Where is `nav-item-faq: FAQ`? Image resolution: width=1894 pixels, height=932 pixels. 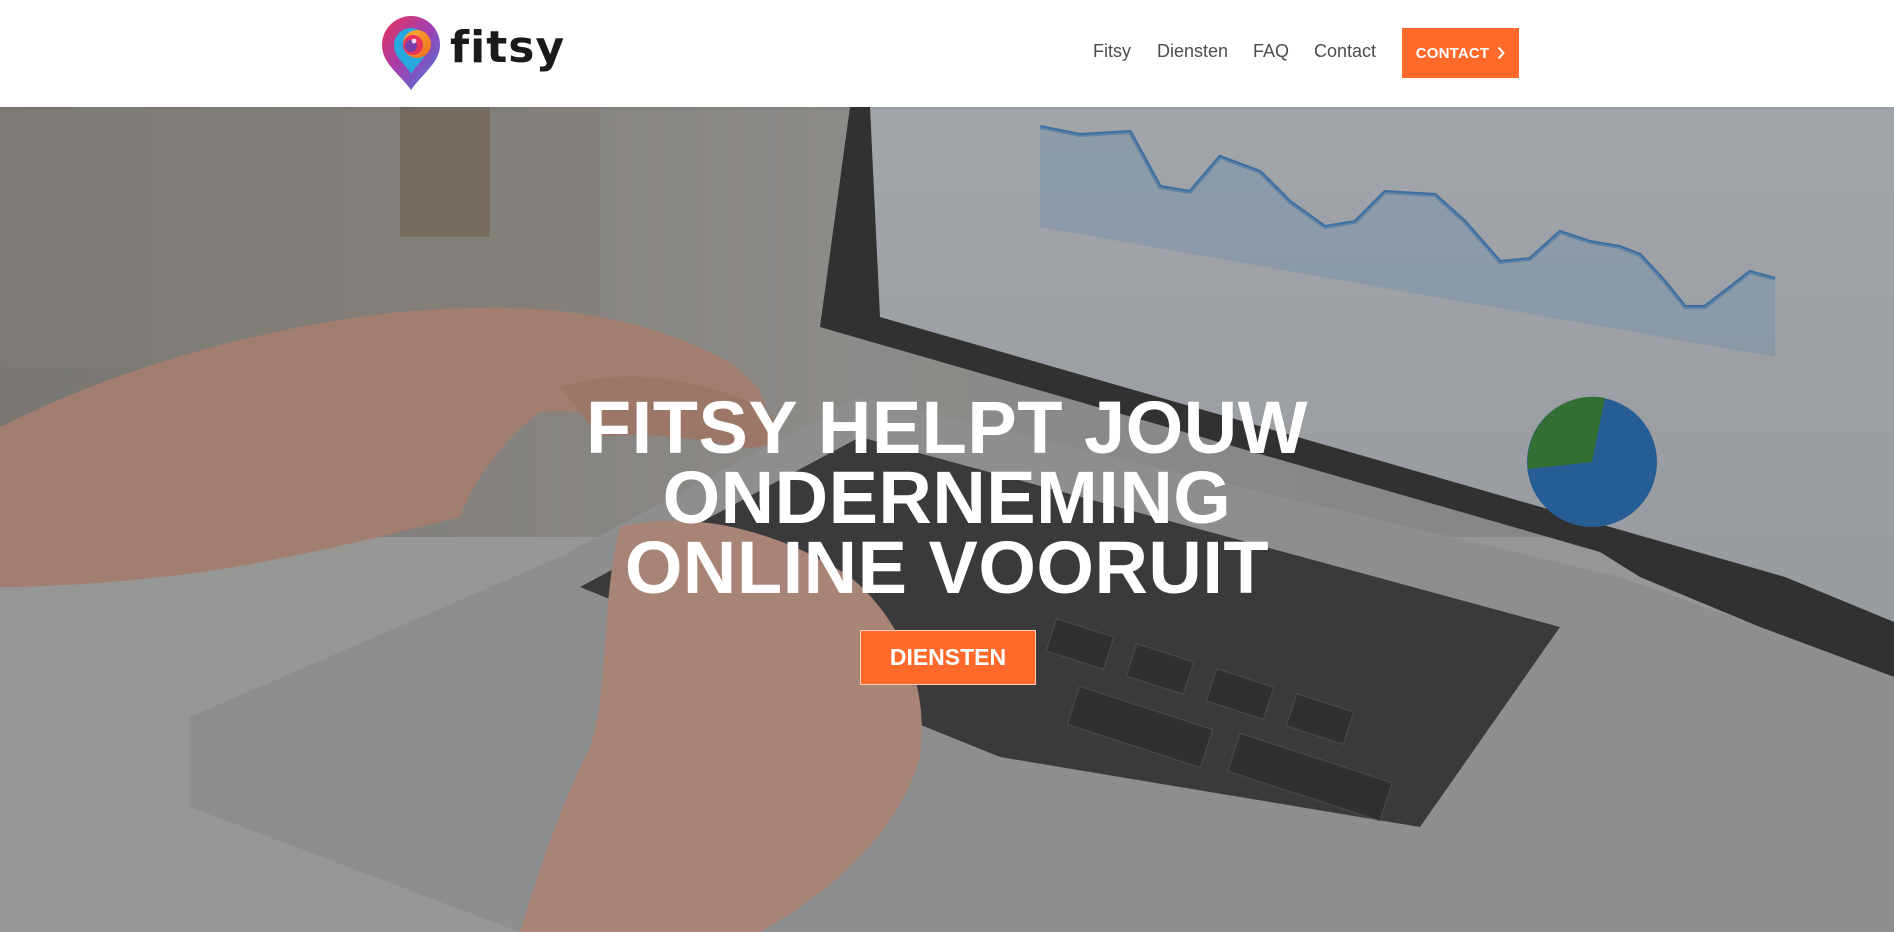
nav-item-faq: FAQ is located at coordinates (1271, 51).